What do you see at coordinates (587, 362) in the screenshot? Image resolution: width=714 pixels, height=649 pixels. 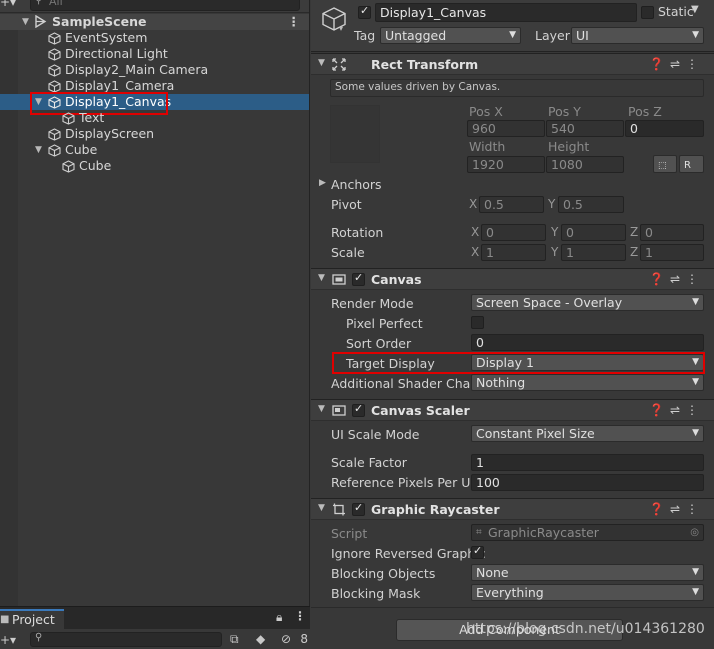 I see `target-display-dropdown: Display 1 ▼` at bounding box center [587, 362].